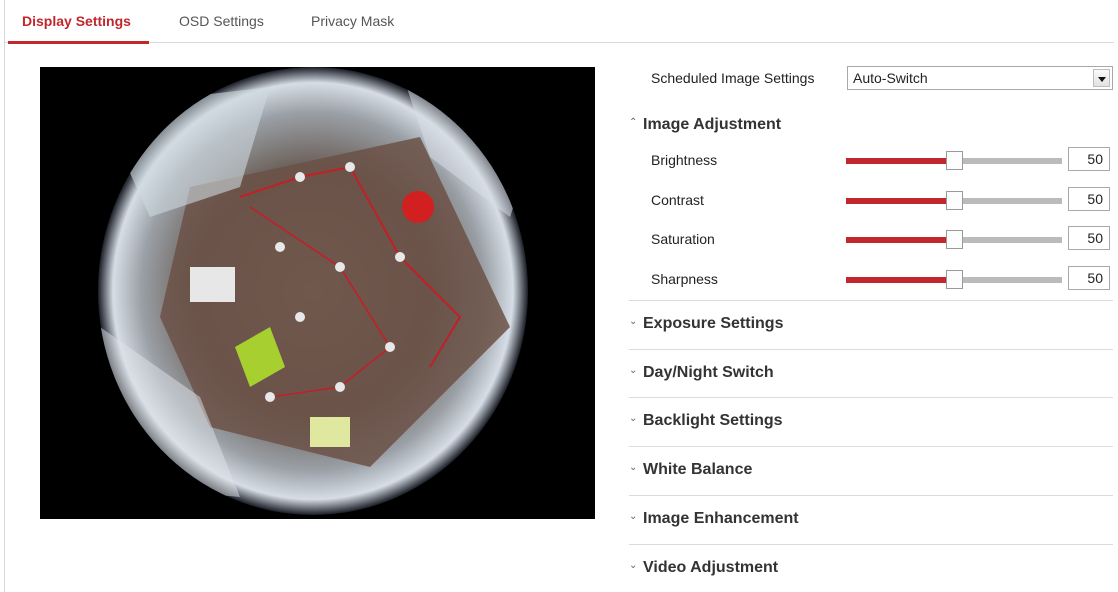 This screenshot has width=1118, height=592. Describe the element at coordinates (677, 200) in the screenshot. I see `slider-label: Contrast` at that location.